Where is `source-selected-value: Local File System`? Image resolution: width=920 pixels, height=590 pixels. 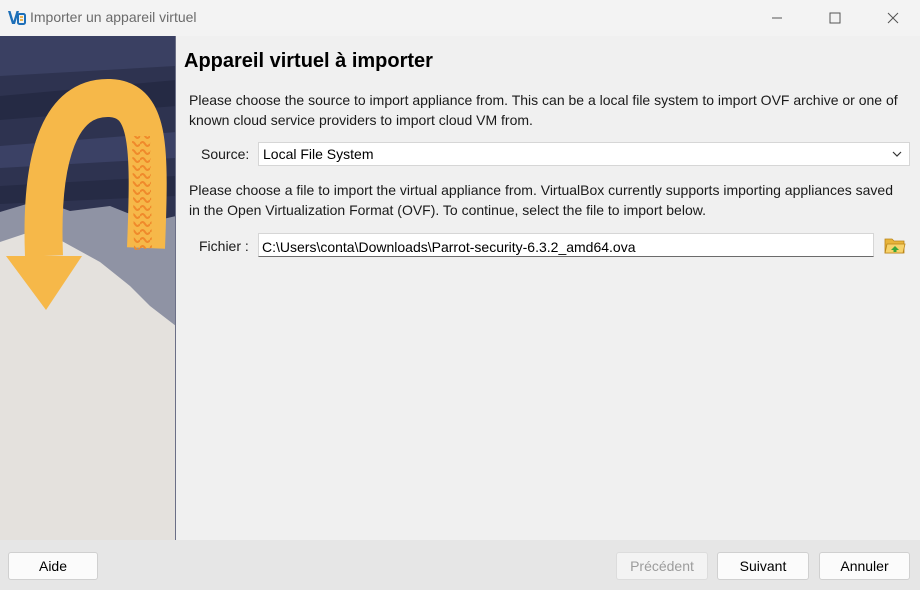 source-selected-value: Local File System is located at coordinates (318, 154).